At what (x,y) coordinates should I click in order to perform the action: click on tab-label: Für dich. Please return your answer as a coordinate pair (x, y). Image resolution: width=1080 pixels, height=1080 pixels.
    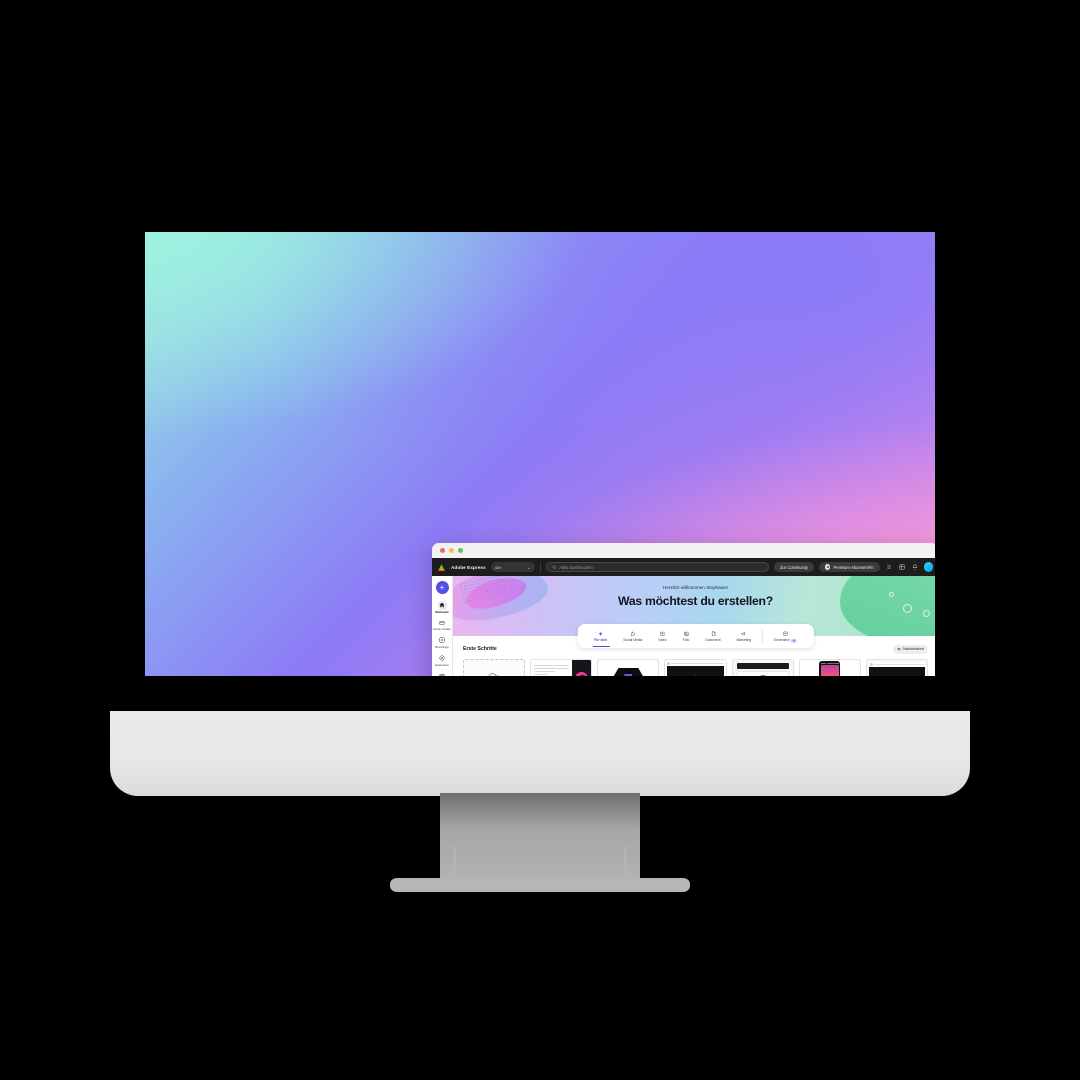
    Looking at the image, I should click on (601, 640).